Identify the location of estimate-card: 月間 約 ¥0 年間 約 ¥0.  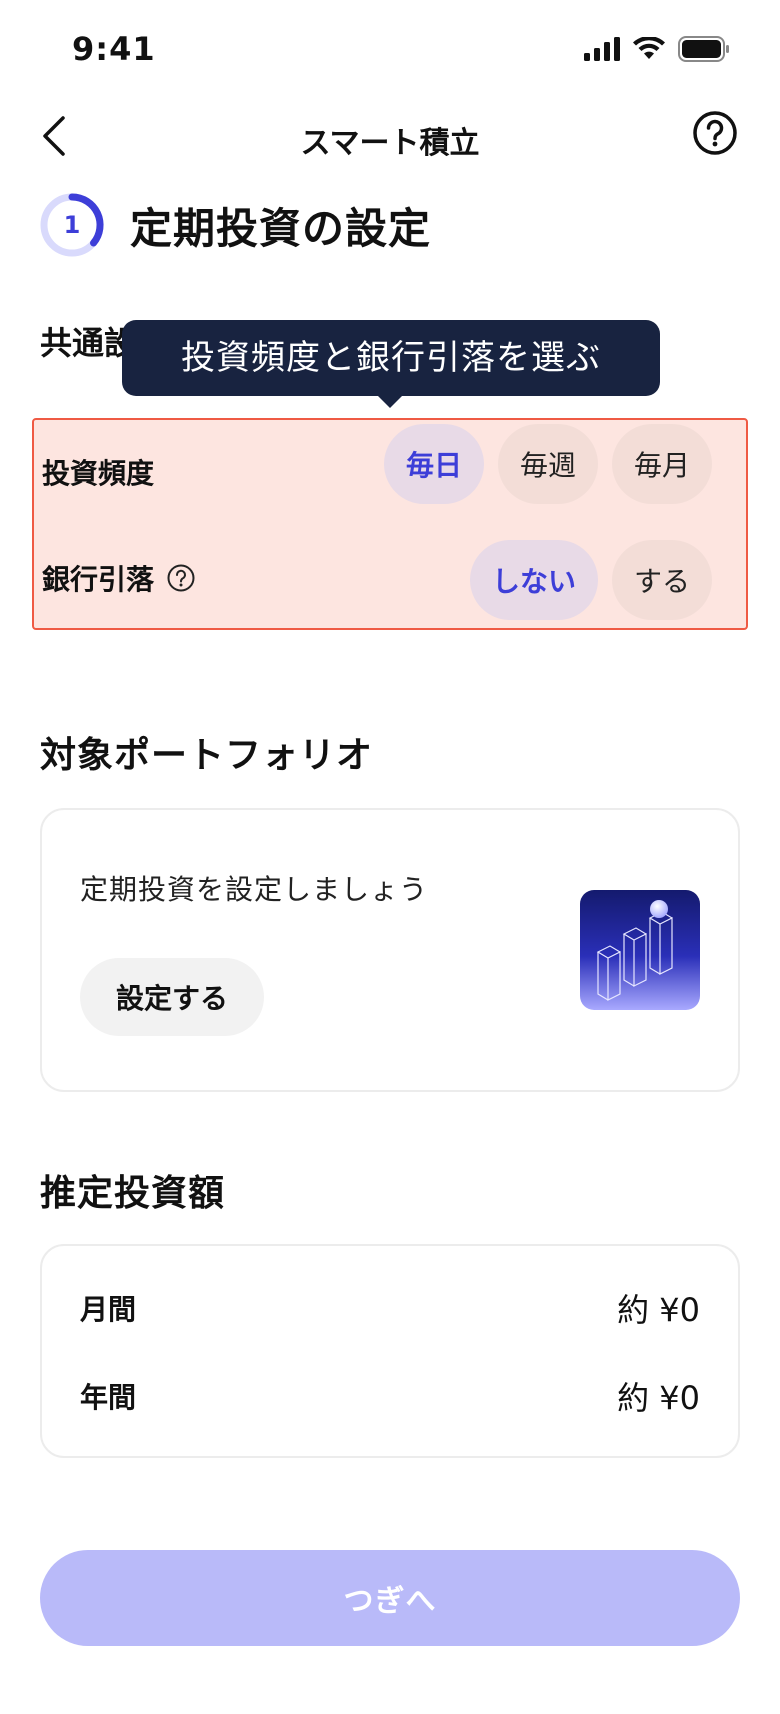
(390, 1351).